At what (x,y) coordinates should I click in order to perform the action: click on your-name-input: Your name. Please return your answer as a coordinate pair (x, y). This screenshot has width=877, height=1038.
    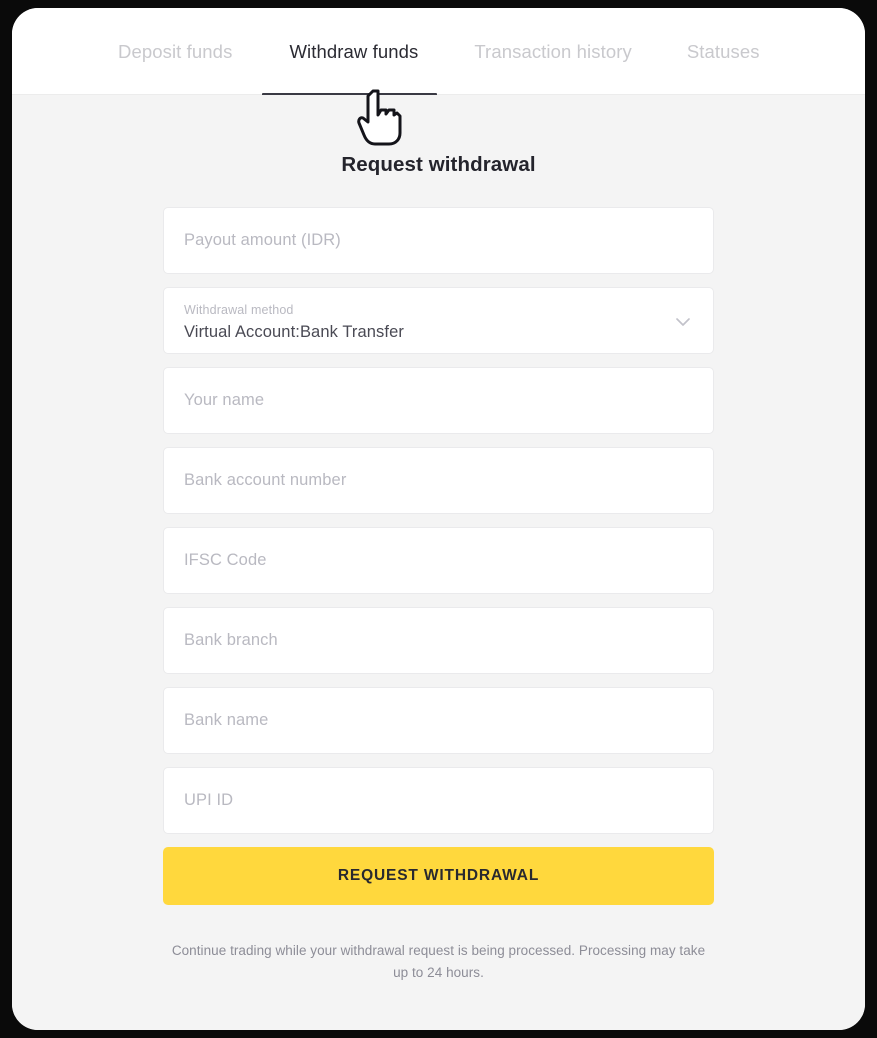
    Looking at the image, I should click on (438, 400).